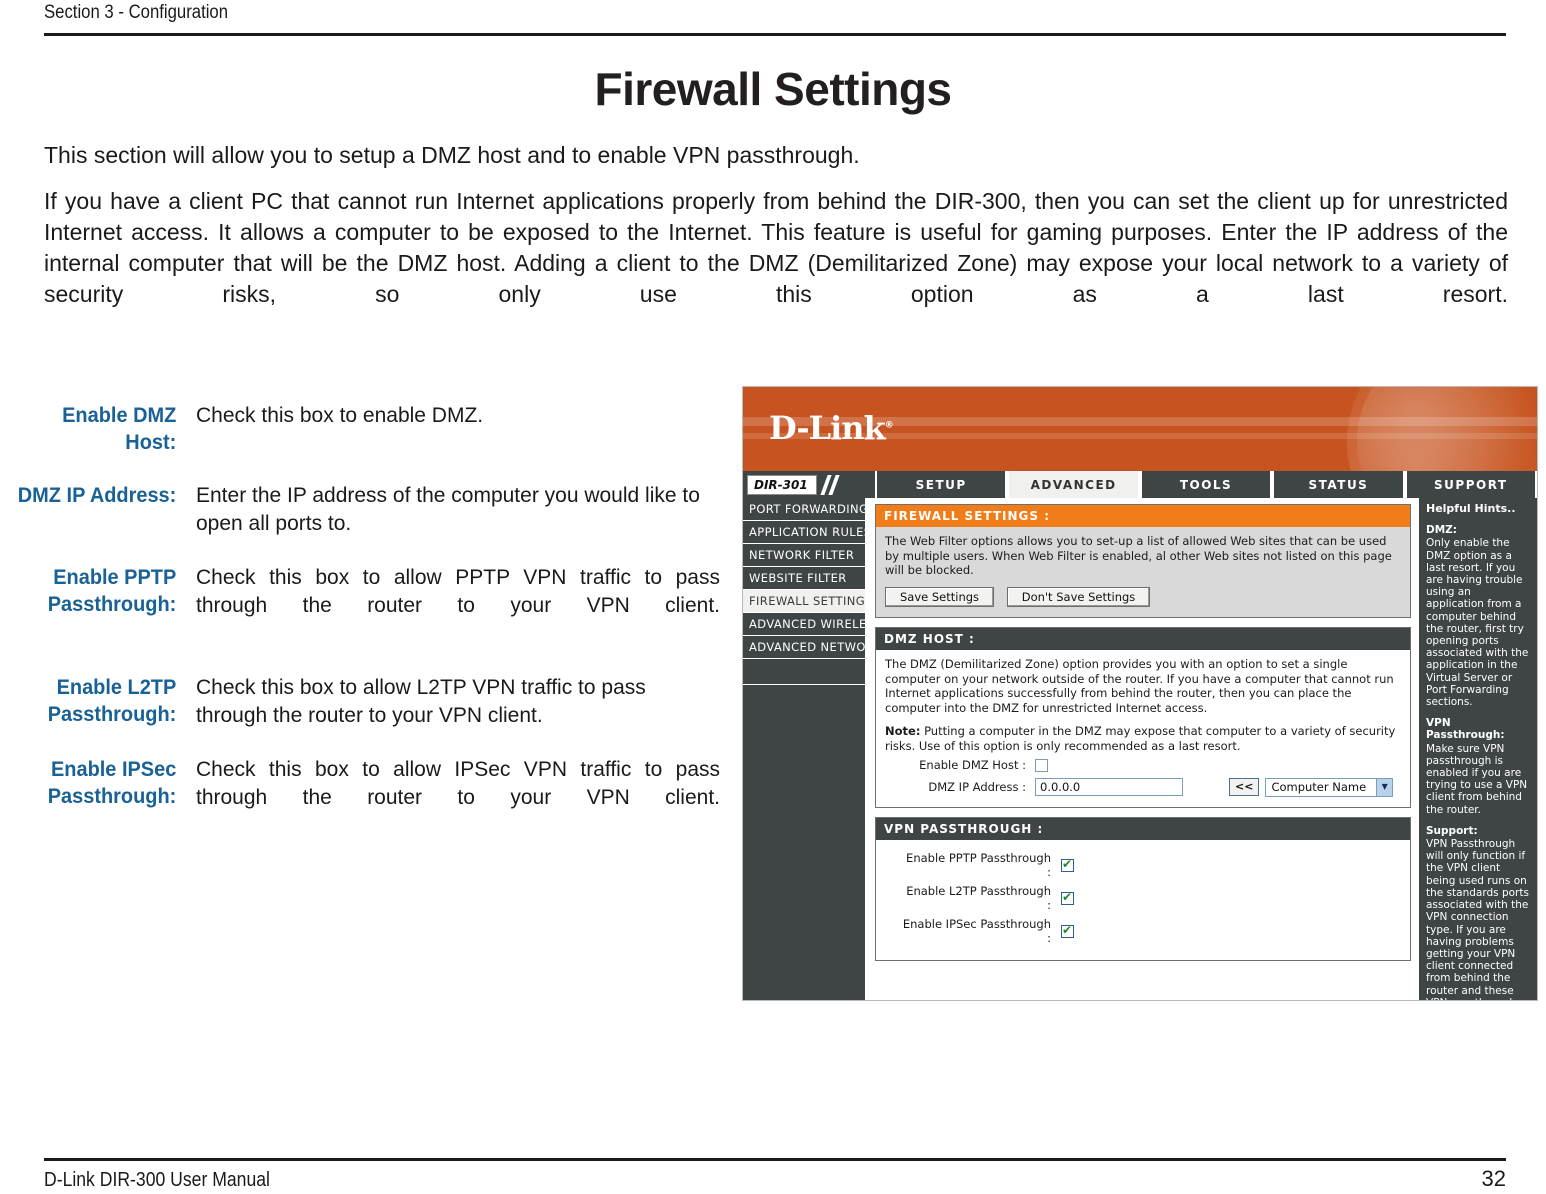  I want to click on enable-ipsec-passthrough-row: Enable IPSec Passthrough :, so click(1151, 931).